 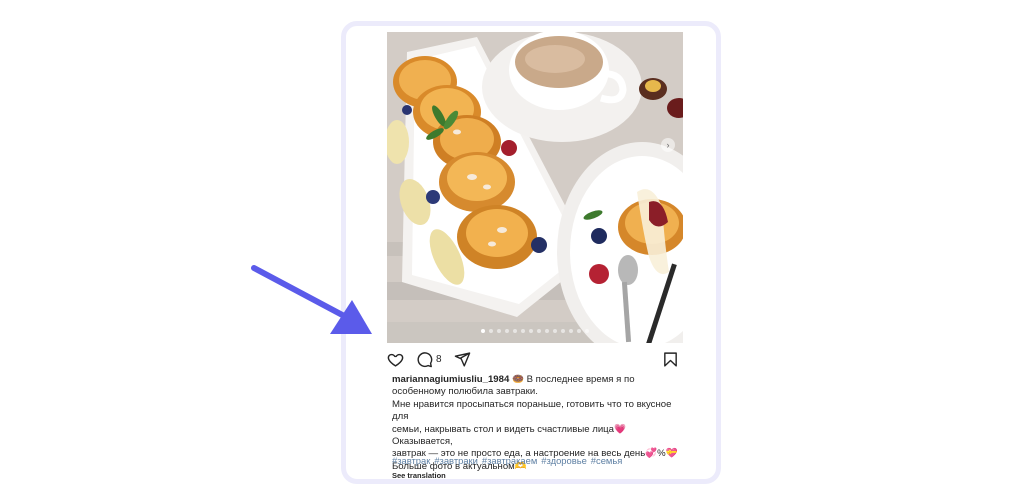 I want to click on hashtag-link: #завтраки, so click(x=456, y=460).